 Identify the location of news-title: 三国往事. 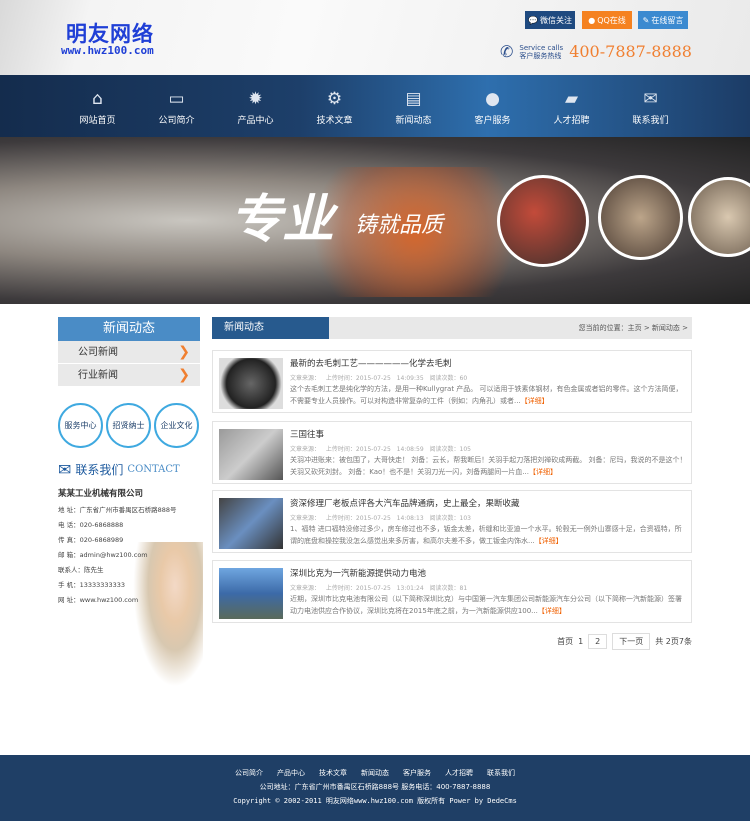
(307, 434).